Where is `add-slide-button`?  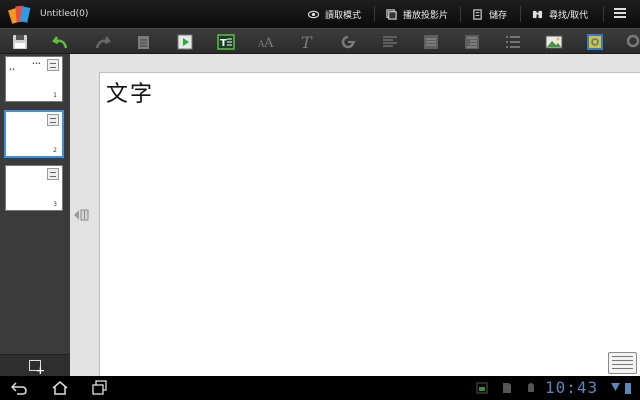
add-slide-button is located at coordinates (35, 365).